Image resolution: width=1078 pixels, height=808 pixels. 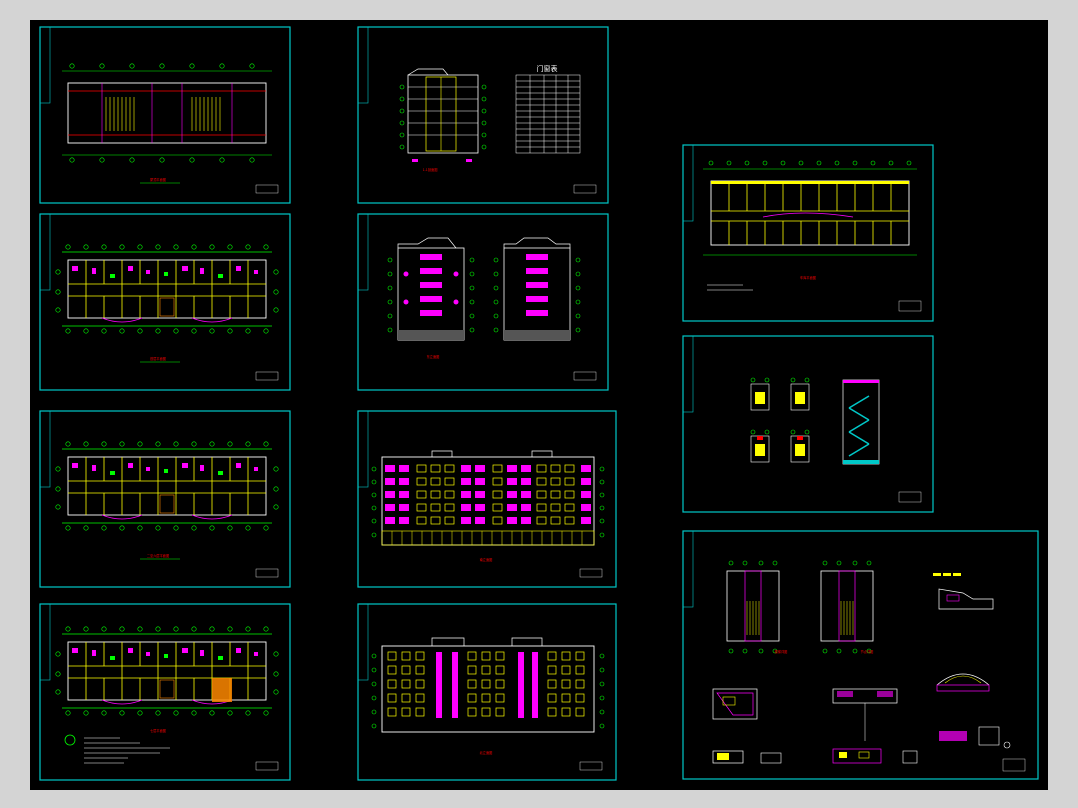 What do you see at coordinates (487, 499) in the screenshot?
I see `sheet-front-elevation: 南立面图` at bounding box center [487, 499].